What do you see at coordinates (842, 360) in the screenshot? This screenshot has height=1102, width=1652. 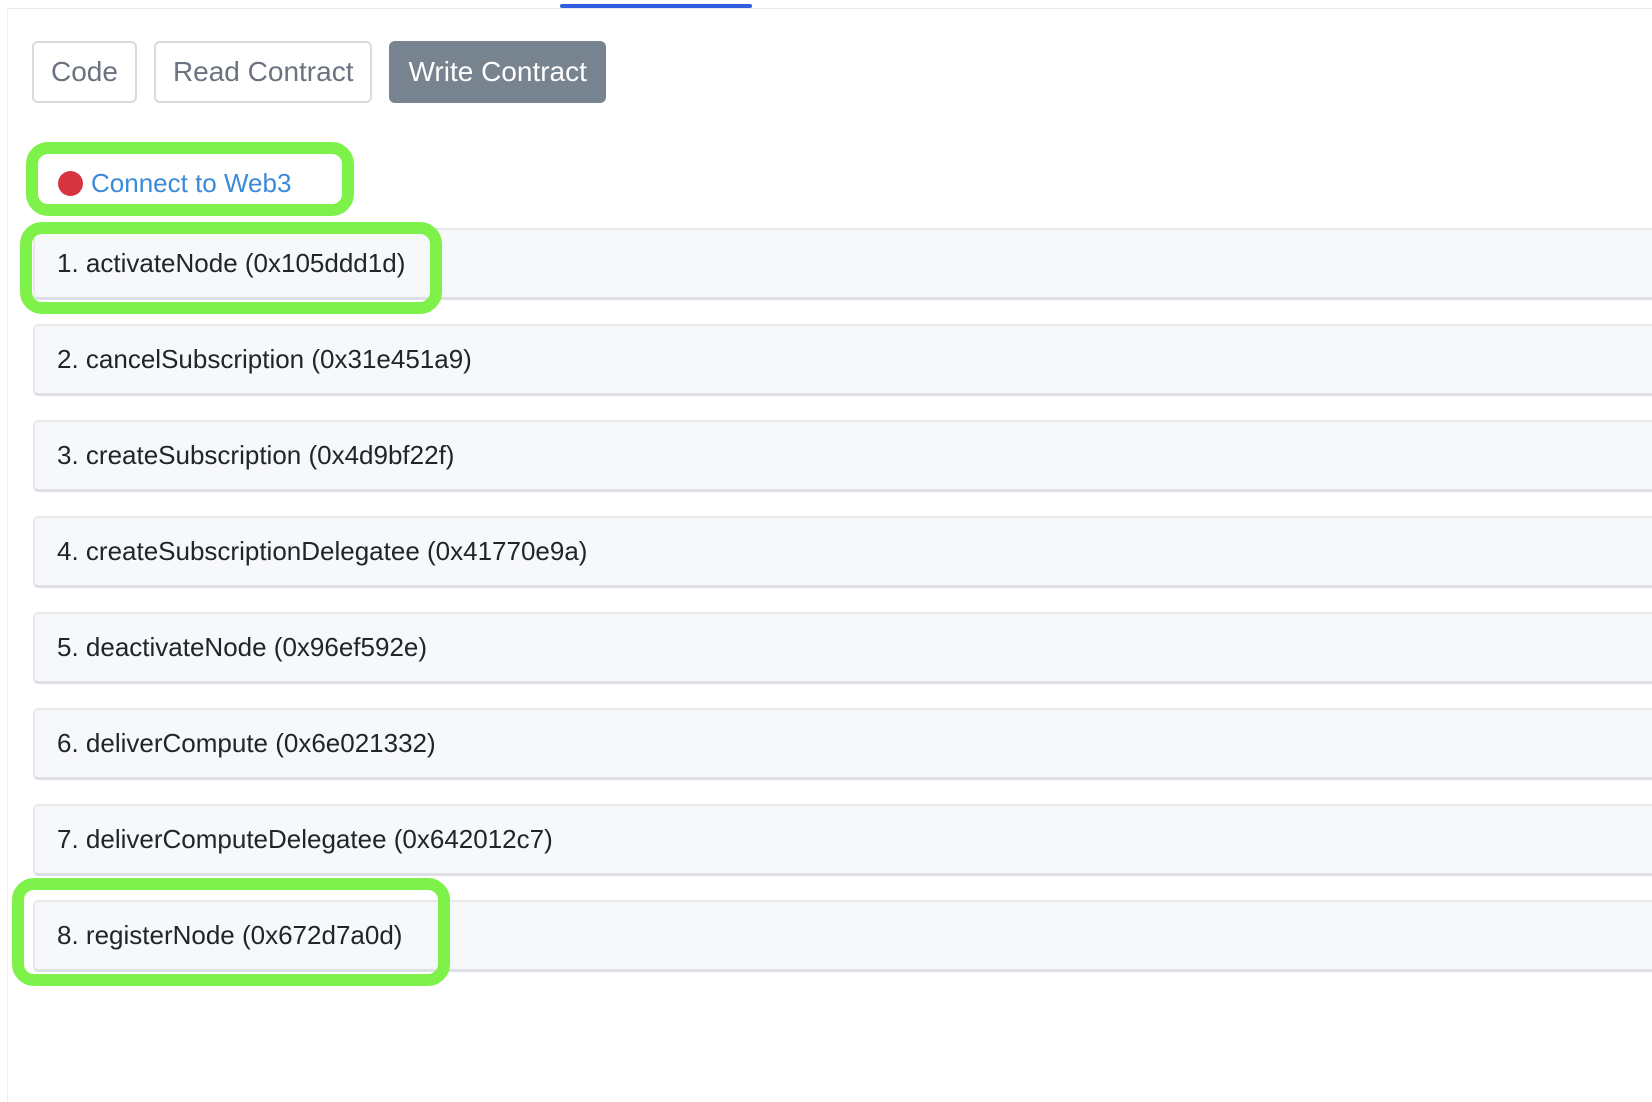 I see `function-item-cancel-subscription: 2. cancelSubscription (0x31e451a9)` at bounding box center [842, 360].